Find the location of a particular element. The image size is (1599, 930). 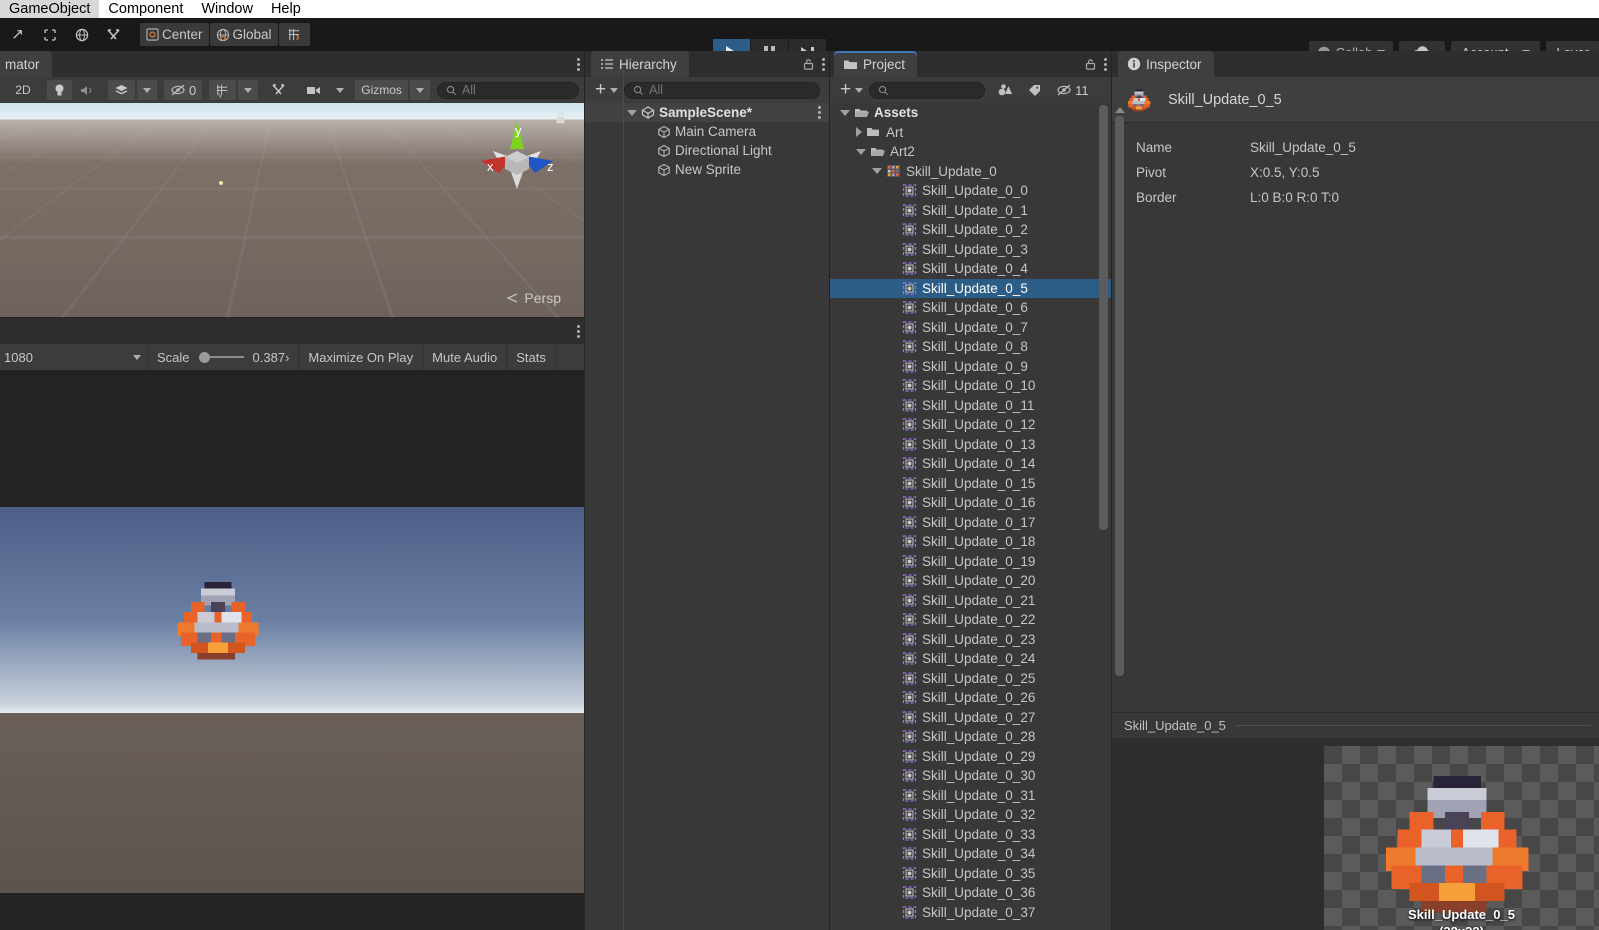

project-row-sprite: Skill_Update_0_16 is located at coordinates (971, 503).